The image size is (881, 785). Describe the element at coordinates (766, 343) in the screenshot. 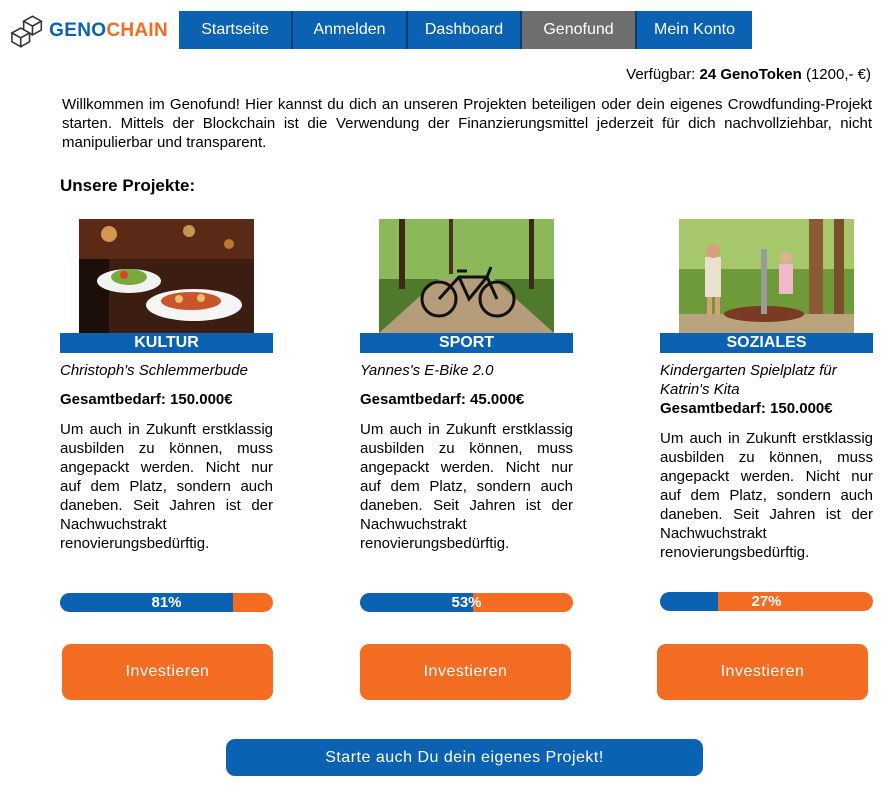

I see `category-label: SOZIALES` at that location.